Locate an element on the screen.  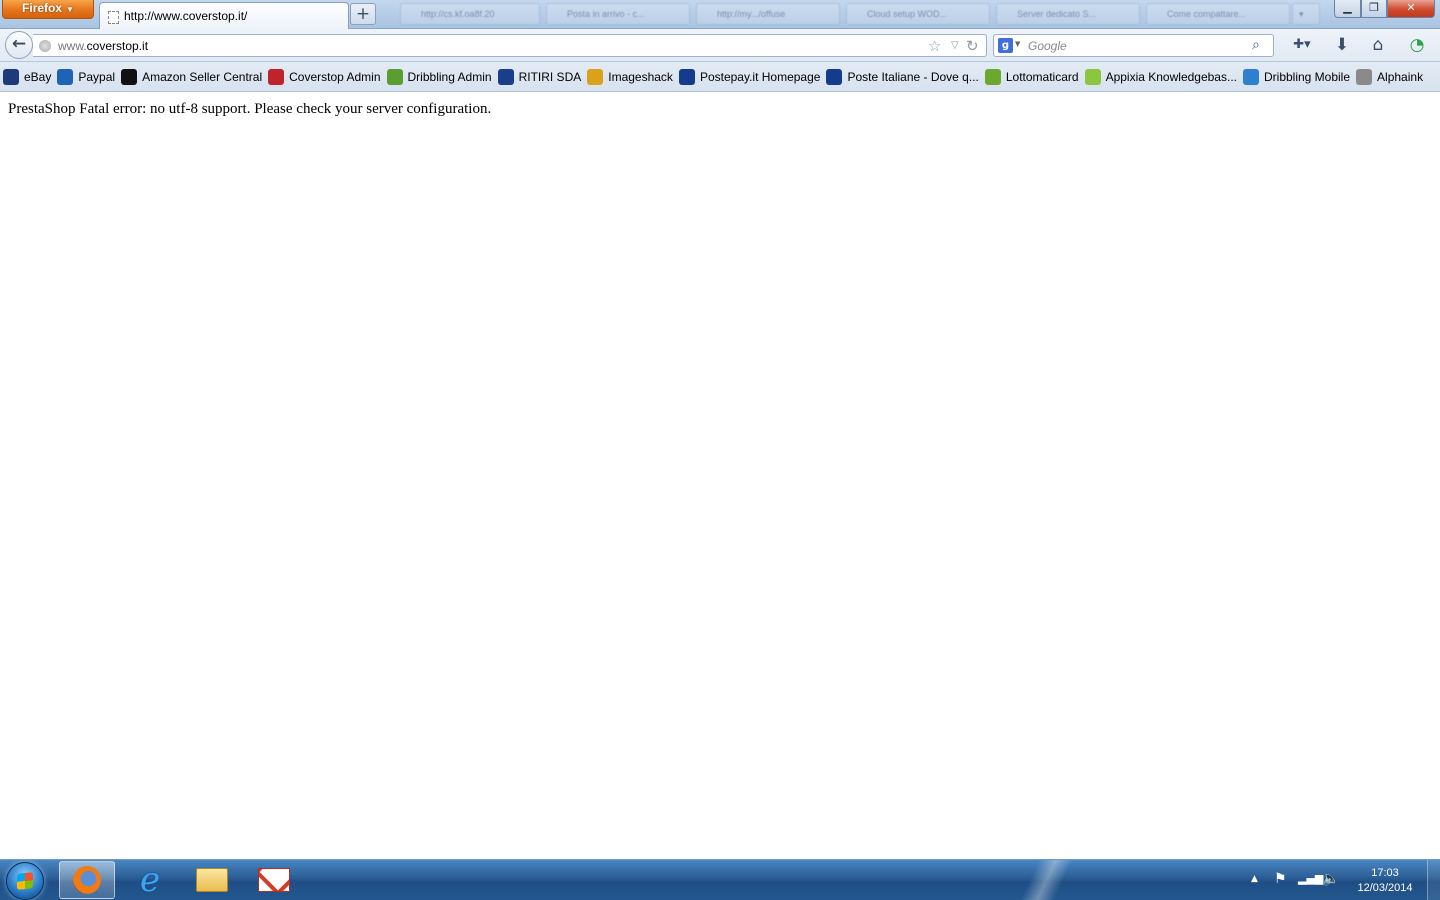
bookmark-item: eBay is located at coordinates (27, 76).